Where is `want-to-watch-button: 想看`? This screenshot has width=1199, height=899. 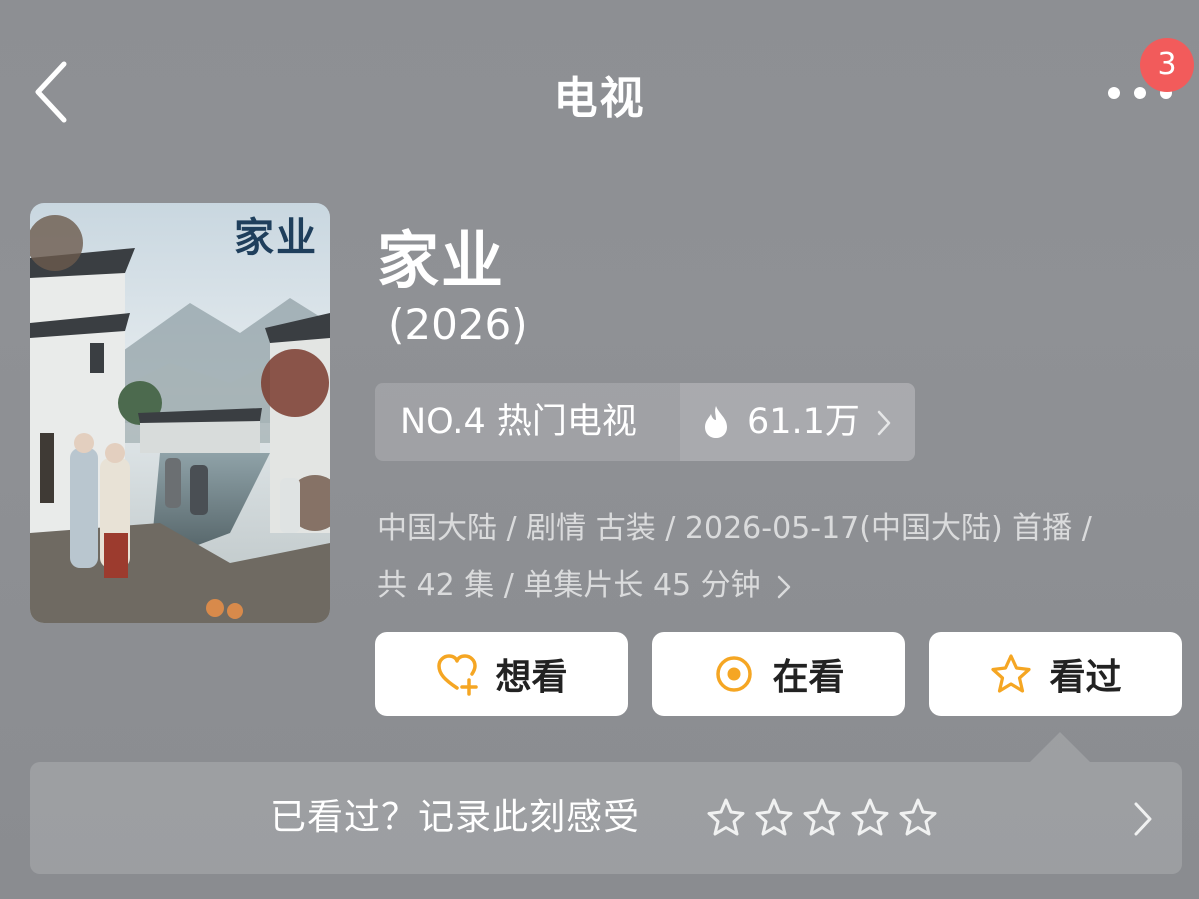
want-to-watch-button: 想看 is located at coordinates (501, 674).